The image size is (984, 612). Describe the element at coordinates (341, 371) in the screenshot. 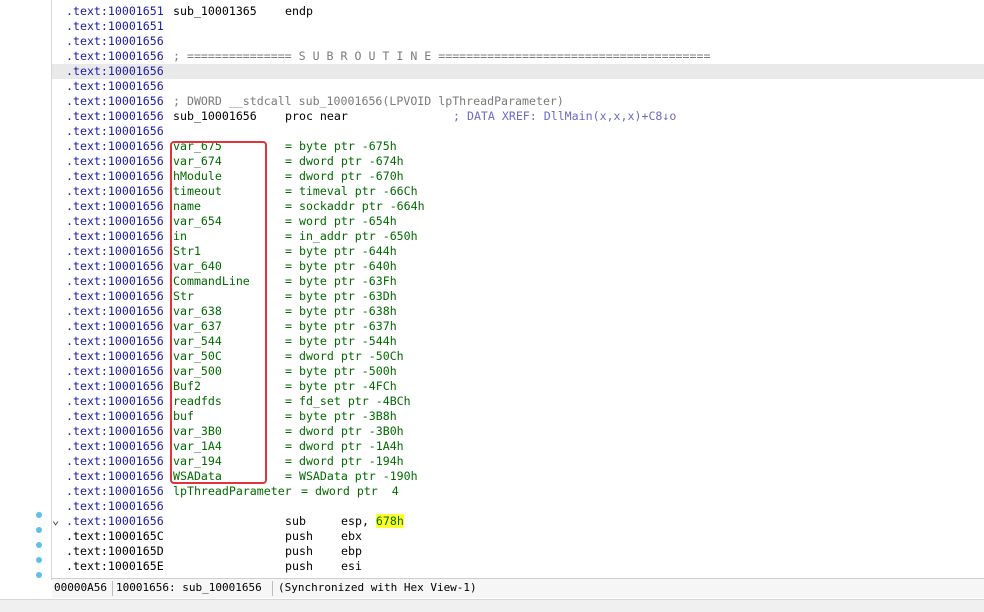

I see `stack-variable-definition: = byte ptr -500h` at that location.